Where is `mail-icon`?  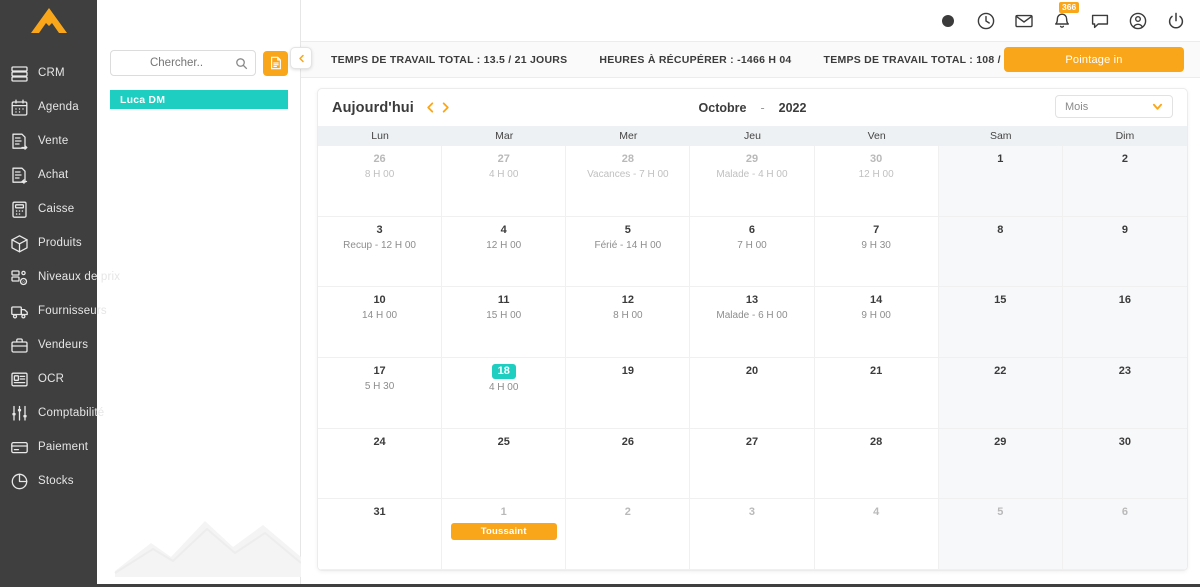
mail-icon is located at coordinates (1024, 21).